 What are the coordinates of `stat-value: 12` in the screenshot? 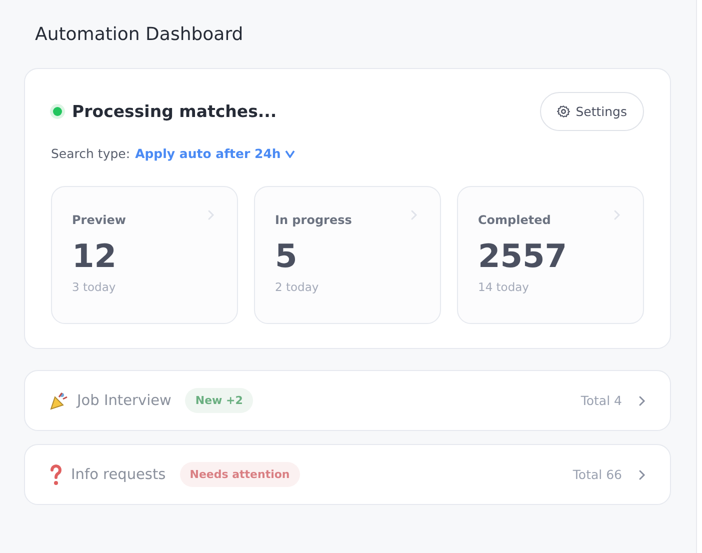 It's located at (94, 256).